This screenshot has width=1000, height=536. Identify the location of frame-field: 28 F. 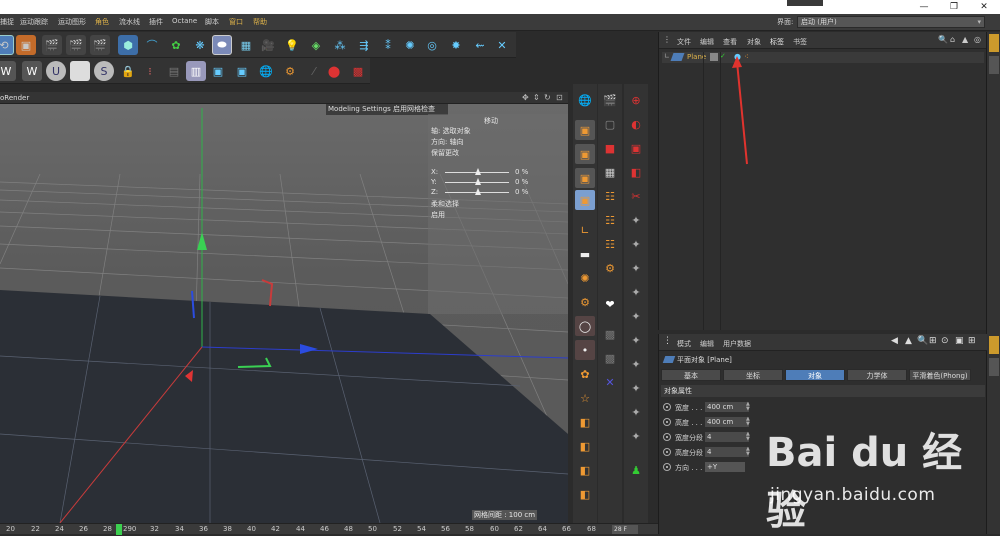
(625, 529).